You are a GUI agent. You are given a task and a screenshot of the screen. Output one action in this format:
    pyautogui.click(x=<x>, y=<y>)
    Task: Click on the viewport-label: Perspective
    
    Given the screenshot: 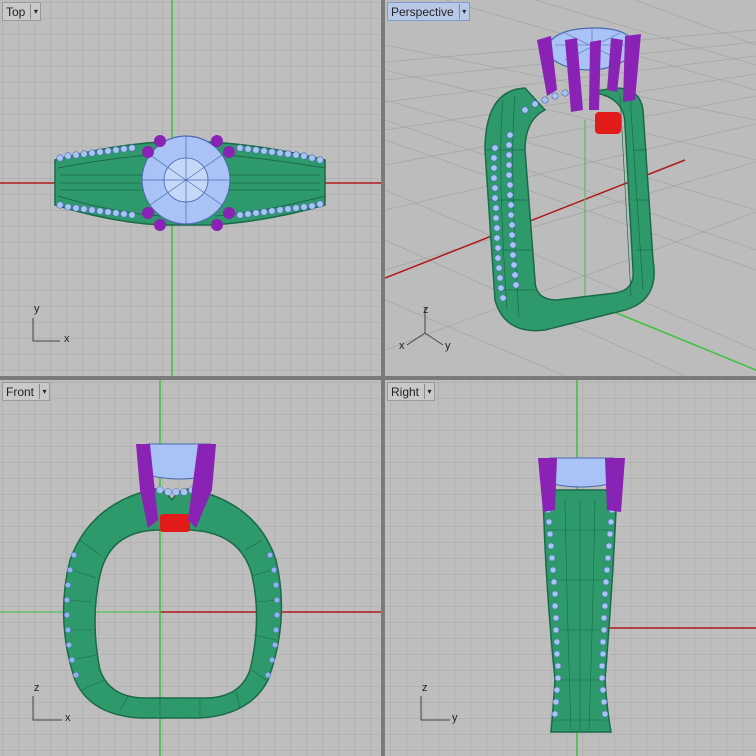 What is the action you would take?
    pyautogui.click(x=422, y=11)
    